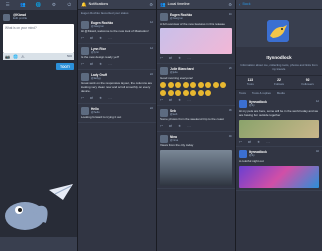  I want to click on status-time: 2d, so click(151, 107).